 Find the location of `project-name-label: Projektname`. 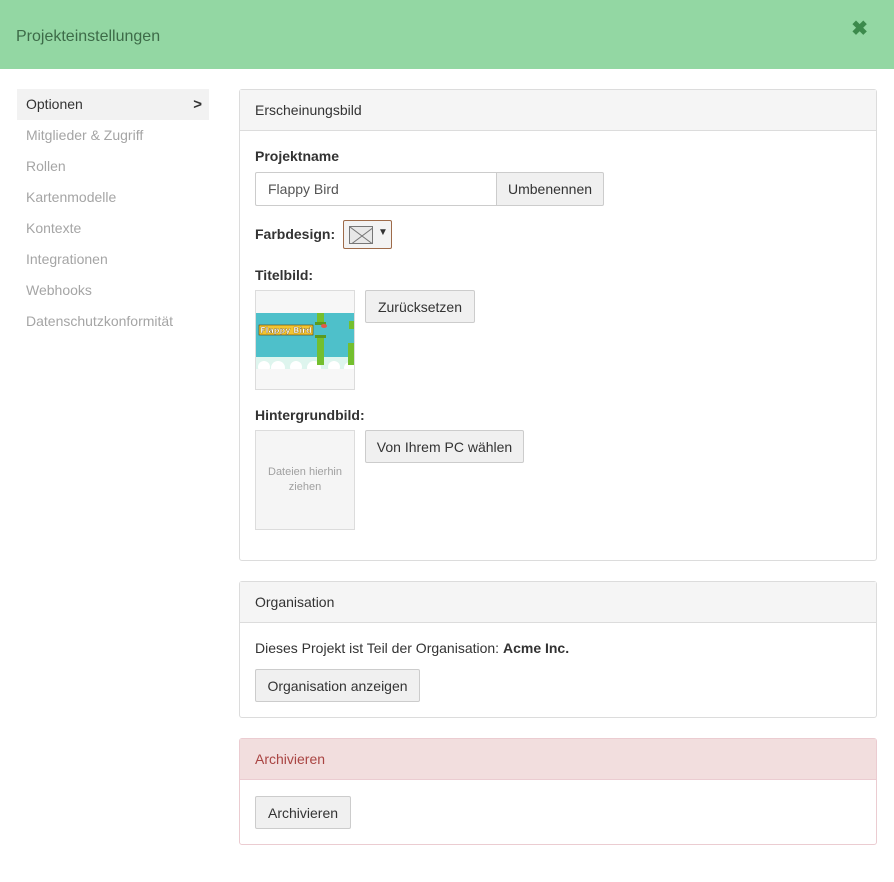

project-name-label: Projektname is located at coordinates (297, 156).